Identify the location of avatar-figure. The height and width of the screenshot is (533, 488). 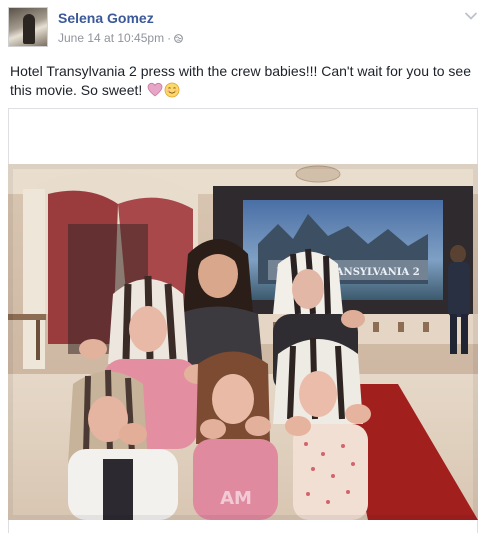
(29, 29).